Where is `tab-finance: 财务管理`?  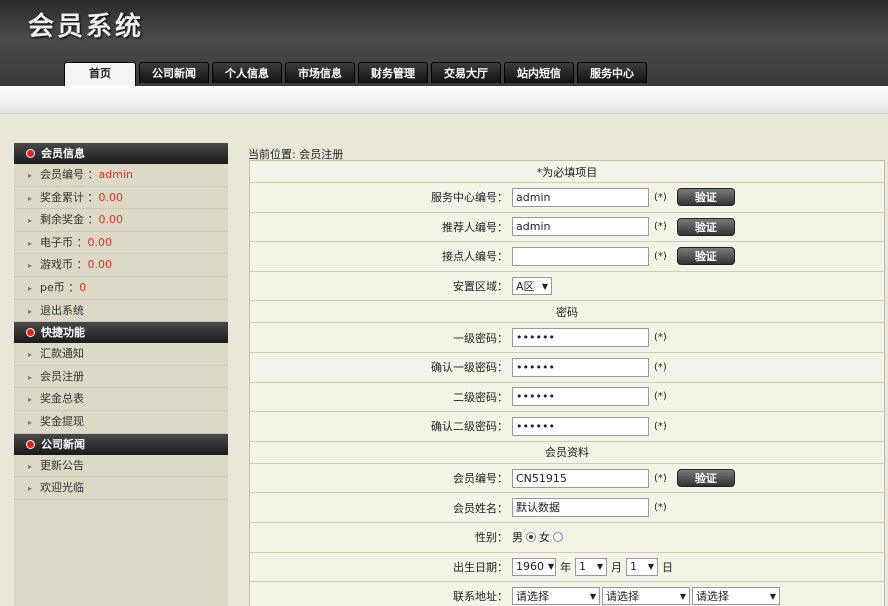
tab-finance: 财务管理 is located at coordinates (393, 72).